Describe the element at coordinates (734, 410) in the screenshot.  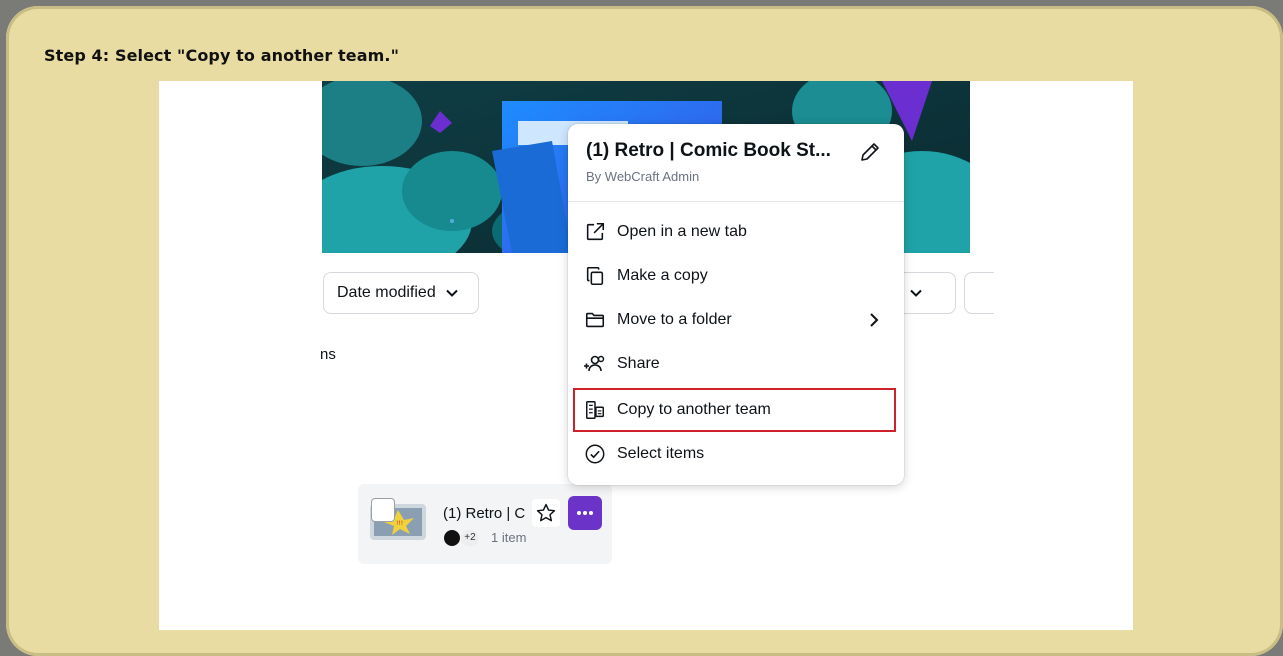
I see `highlight-box` at that location.